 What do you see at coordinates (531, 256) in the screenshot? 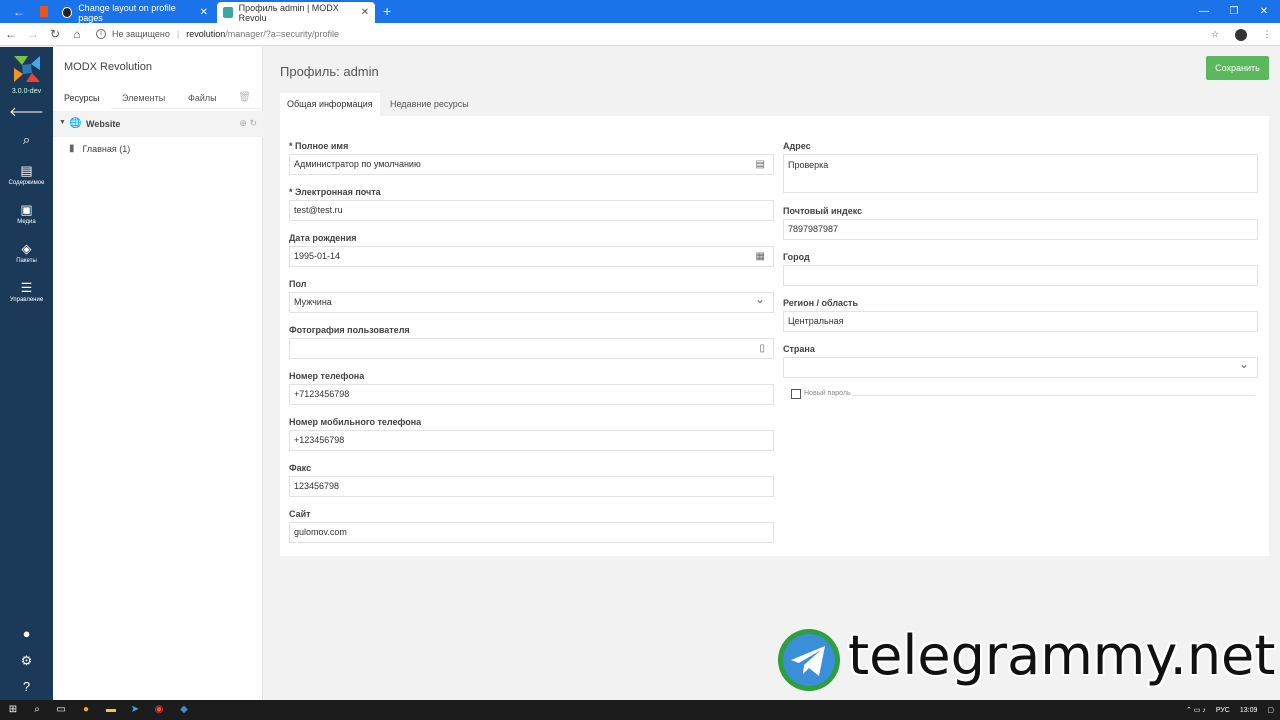
I see `dob-input: 1995-01-14 ▦` at bounding box center [531, 256].